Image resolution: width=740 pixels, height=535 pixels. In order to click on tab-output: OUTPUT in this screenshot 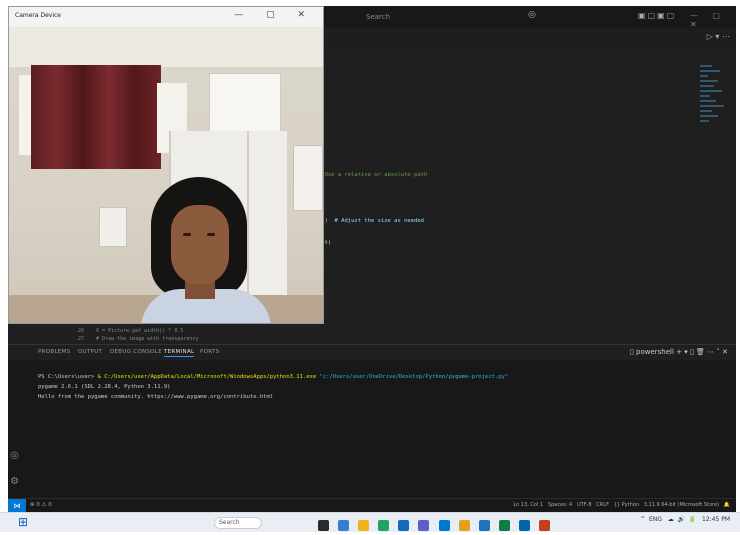, I will do `click(90, 352)`.